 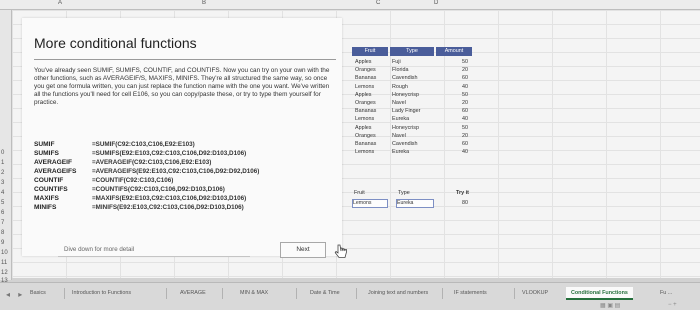 What do you see at coordinates (398, 293) in the screenshot?
I see `tab-joining-text-and-numbers: Joining text and numbers` at bounding box center [398, 293].